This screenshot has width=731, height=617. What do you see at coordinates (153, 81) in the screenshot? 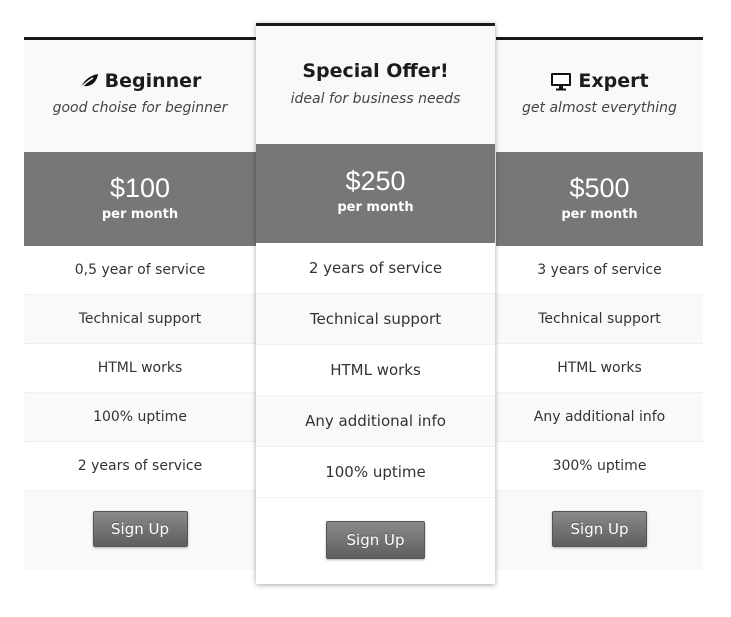
I see `plan-title-text: Beginner` at bounding box center [153, 81].